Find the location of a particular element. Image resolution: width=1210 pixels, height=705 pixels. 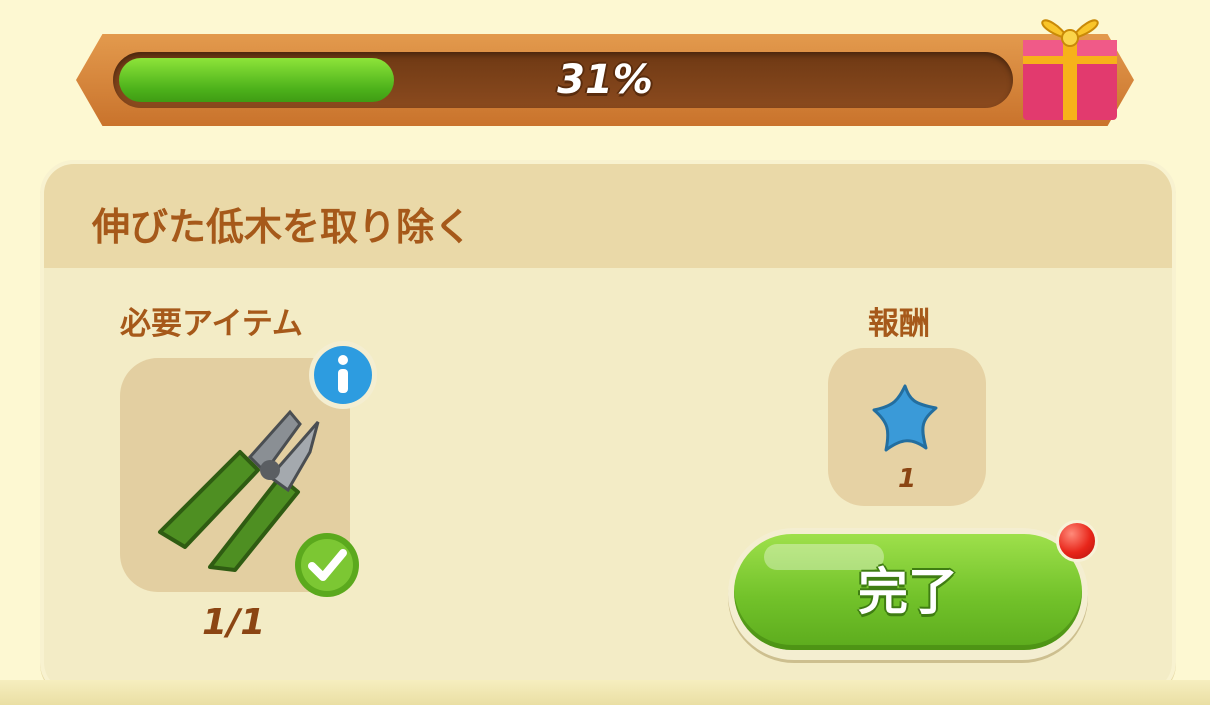

info-icon is located at coordinates (343, 375).